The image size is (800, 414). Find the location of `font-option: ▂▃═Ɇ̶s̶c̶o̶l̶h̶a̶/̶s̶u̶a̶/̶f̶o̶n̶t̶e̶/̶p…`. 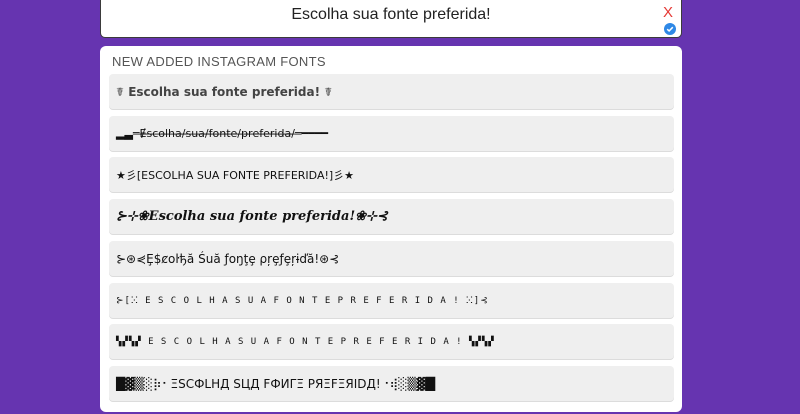

font-option: ▂▃═Ɇ̶s̶c̶o̶l̶h̶a̶/̶s̶u̶a̶/̶f̶o̶n̶t̶e̶/̶p… is located at coordinates (391, 133).